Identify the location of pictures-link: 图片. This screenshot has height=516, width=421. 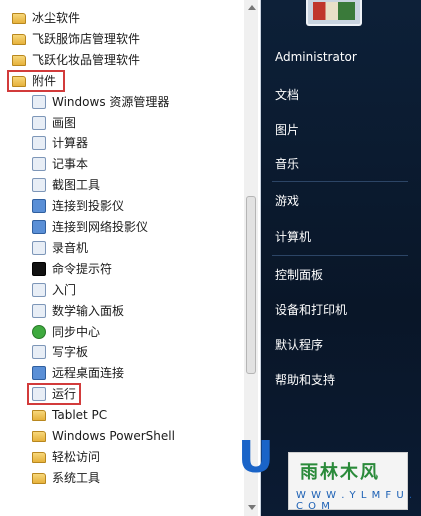
(287, 129).